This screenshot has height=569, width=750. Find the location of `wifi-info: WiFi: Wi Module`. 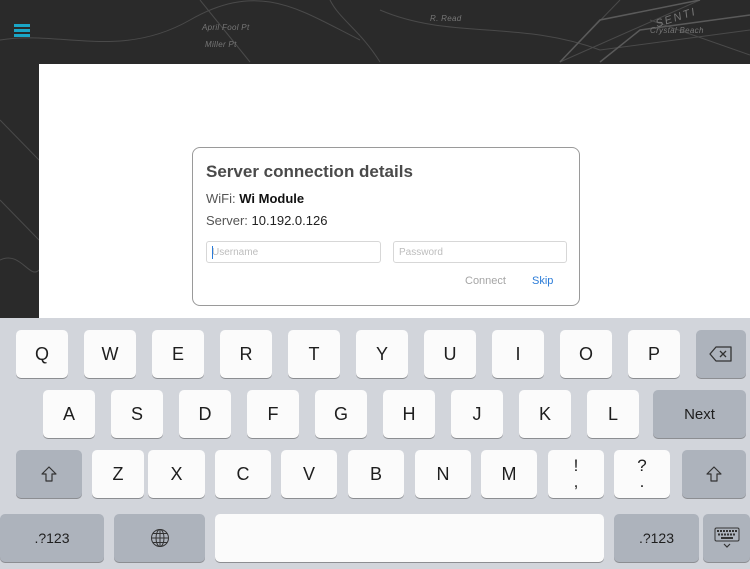

wifi-info: WiFi: Wi Module is located at coordinates (255, 198).